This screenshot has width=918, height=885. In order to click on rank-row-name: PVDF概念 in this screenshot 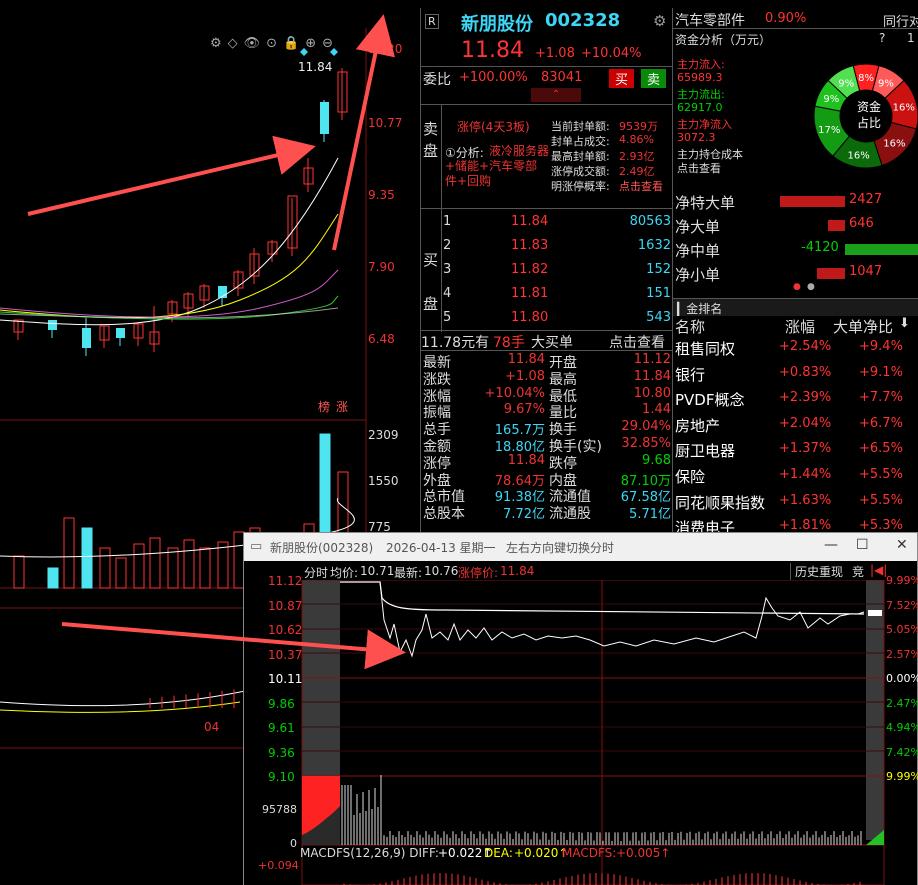, I will do `click(710, 399)`.